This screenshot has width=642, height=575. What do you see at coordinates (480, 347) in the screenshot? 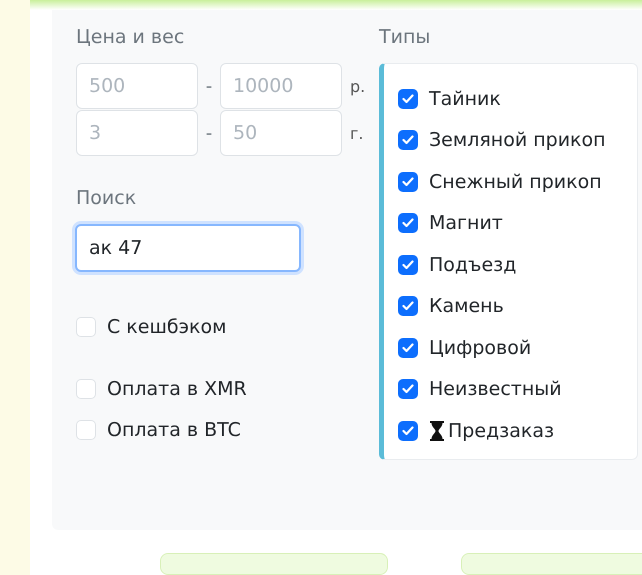
I see `type-label: Цифровой` at bounding box center [480, 347].